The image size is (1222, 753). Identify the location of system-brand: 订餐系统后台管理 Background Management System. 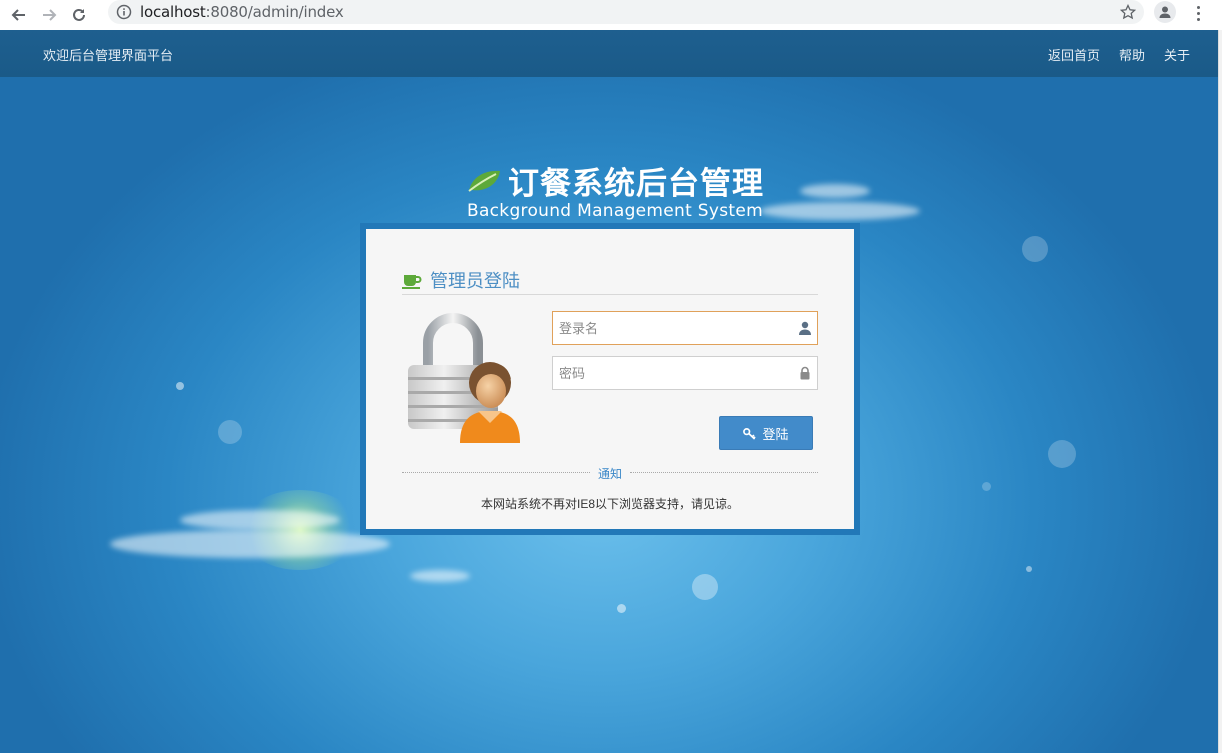
(615, 189).